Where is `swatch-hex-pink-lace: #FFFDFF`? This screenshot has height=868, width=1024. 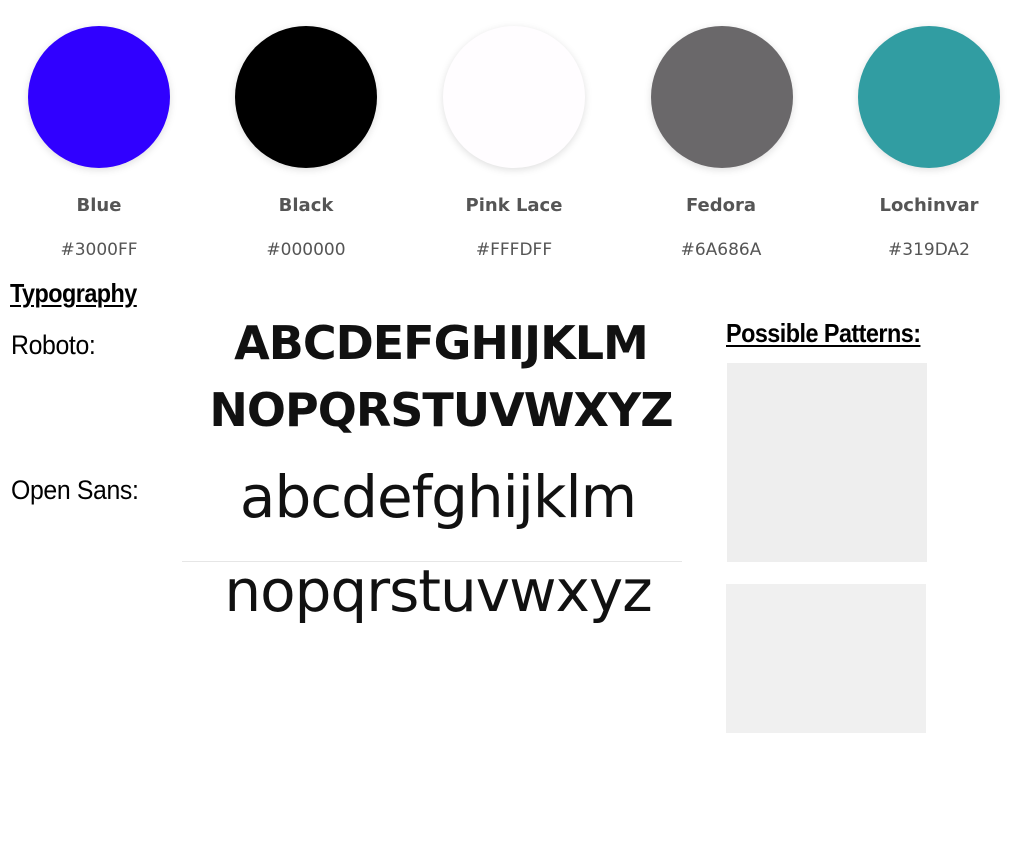 swatch-hex-pink-lace: #FFFDFF is located at coordinates (514, 250).